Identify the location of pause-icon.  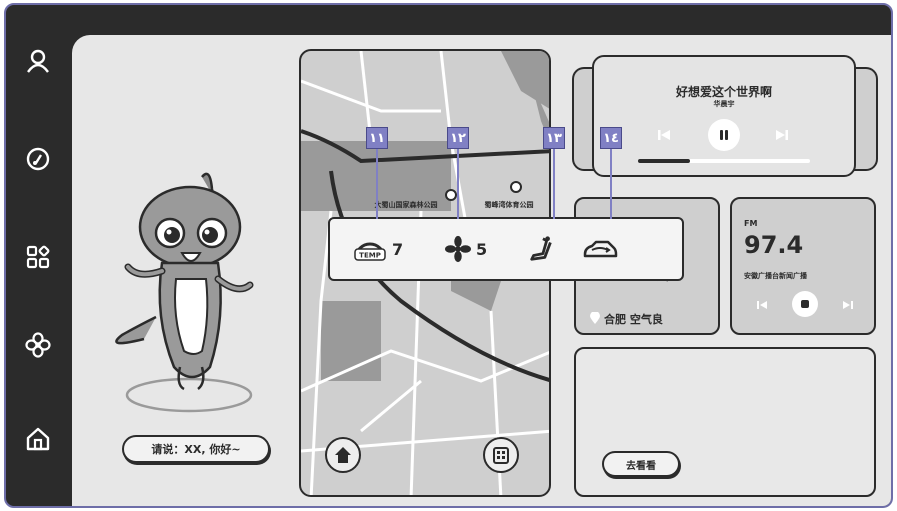
(724, 135).